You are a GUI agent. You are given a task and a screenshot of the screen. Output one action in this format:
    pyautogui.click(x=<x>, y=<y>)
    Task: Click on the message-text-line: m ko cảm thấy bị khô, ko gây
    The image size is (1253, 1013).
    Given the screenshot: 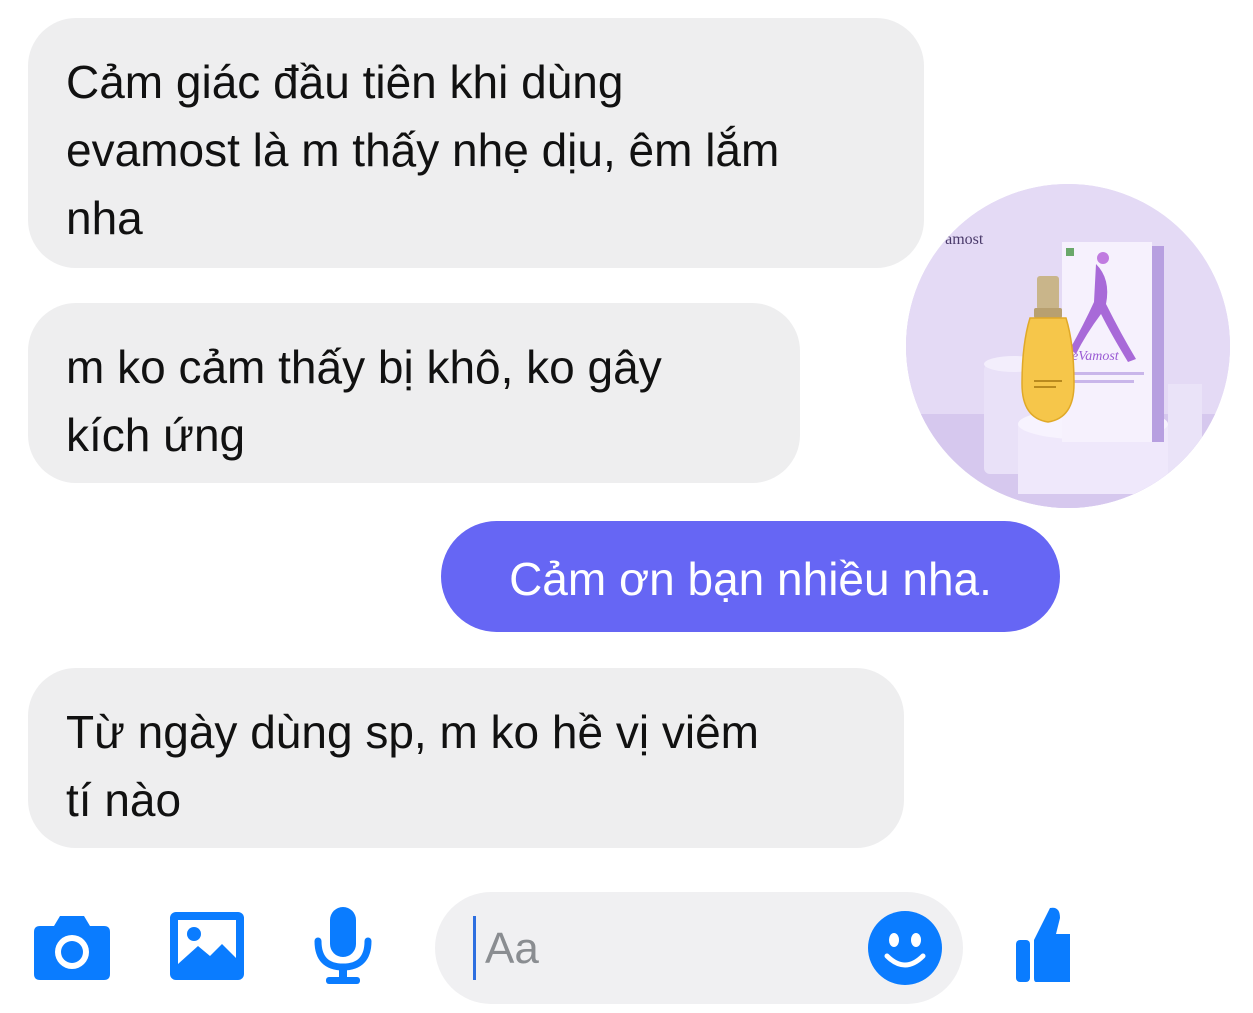 What is the action you would take?
    pyautogui.click(x=364, y=367)
    